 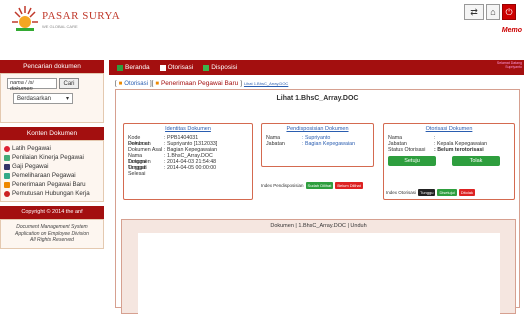 What do you see at coordinates (7, 166) in the screenshot?
I see `folder-icon` at bounding box center [7, 166].